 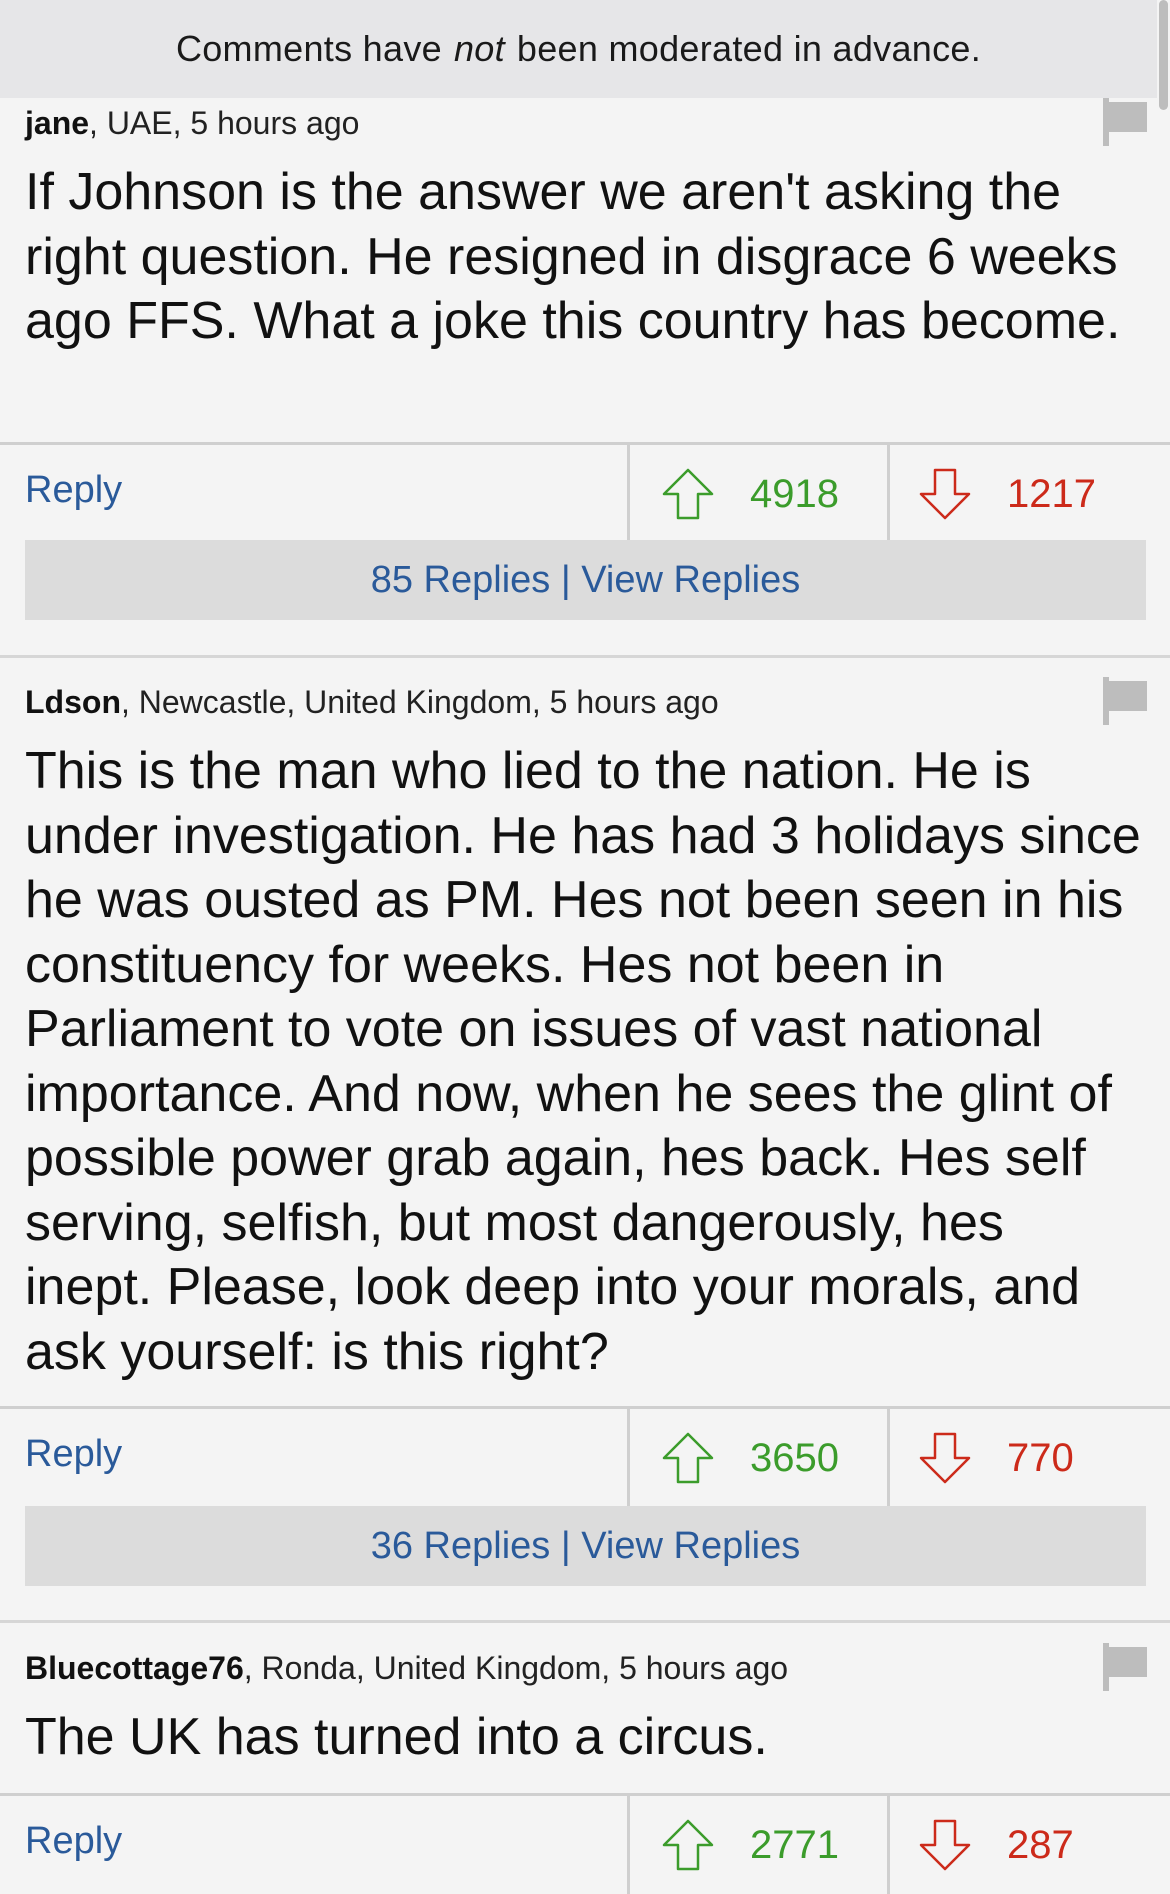 I want to click on downvote-button: 1217, so click(x=1006, y=494).